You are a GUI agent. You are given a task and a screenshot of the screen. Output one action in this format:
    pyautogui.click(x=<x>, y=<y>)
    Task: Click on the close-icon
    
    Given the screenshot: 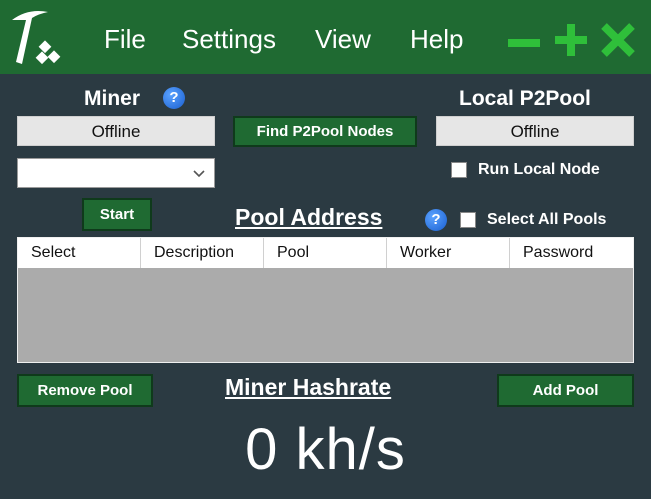 What is the action you would take?
    pyautogui.click(x=618, y=40)
    